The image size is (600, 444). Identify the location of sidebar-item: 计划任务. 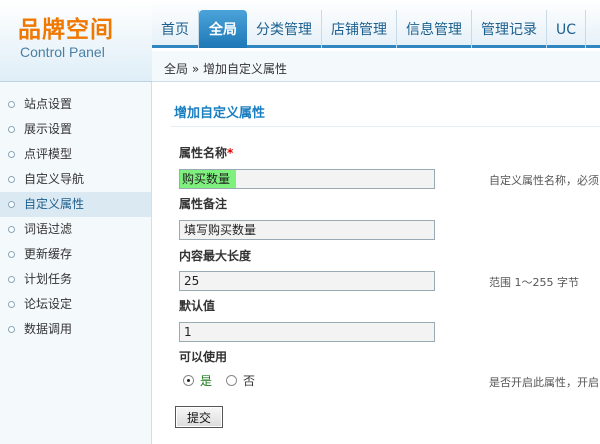
(75, 279).